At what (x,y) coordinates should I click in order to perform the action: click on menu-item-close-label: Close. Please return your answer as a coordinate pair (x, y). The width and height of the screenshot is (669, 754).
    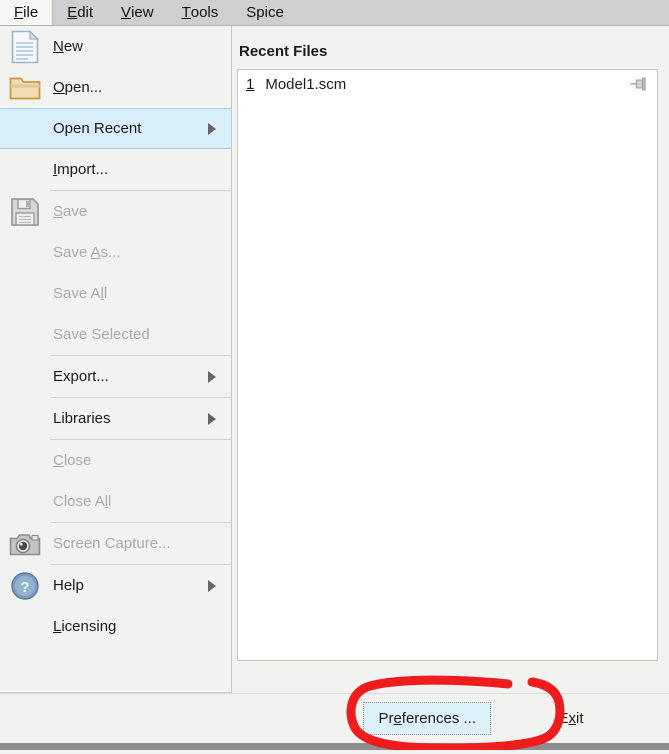
    Looking at the image, I should click on (72, 460).